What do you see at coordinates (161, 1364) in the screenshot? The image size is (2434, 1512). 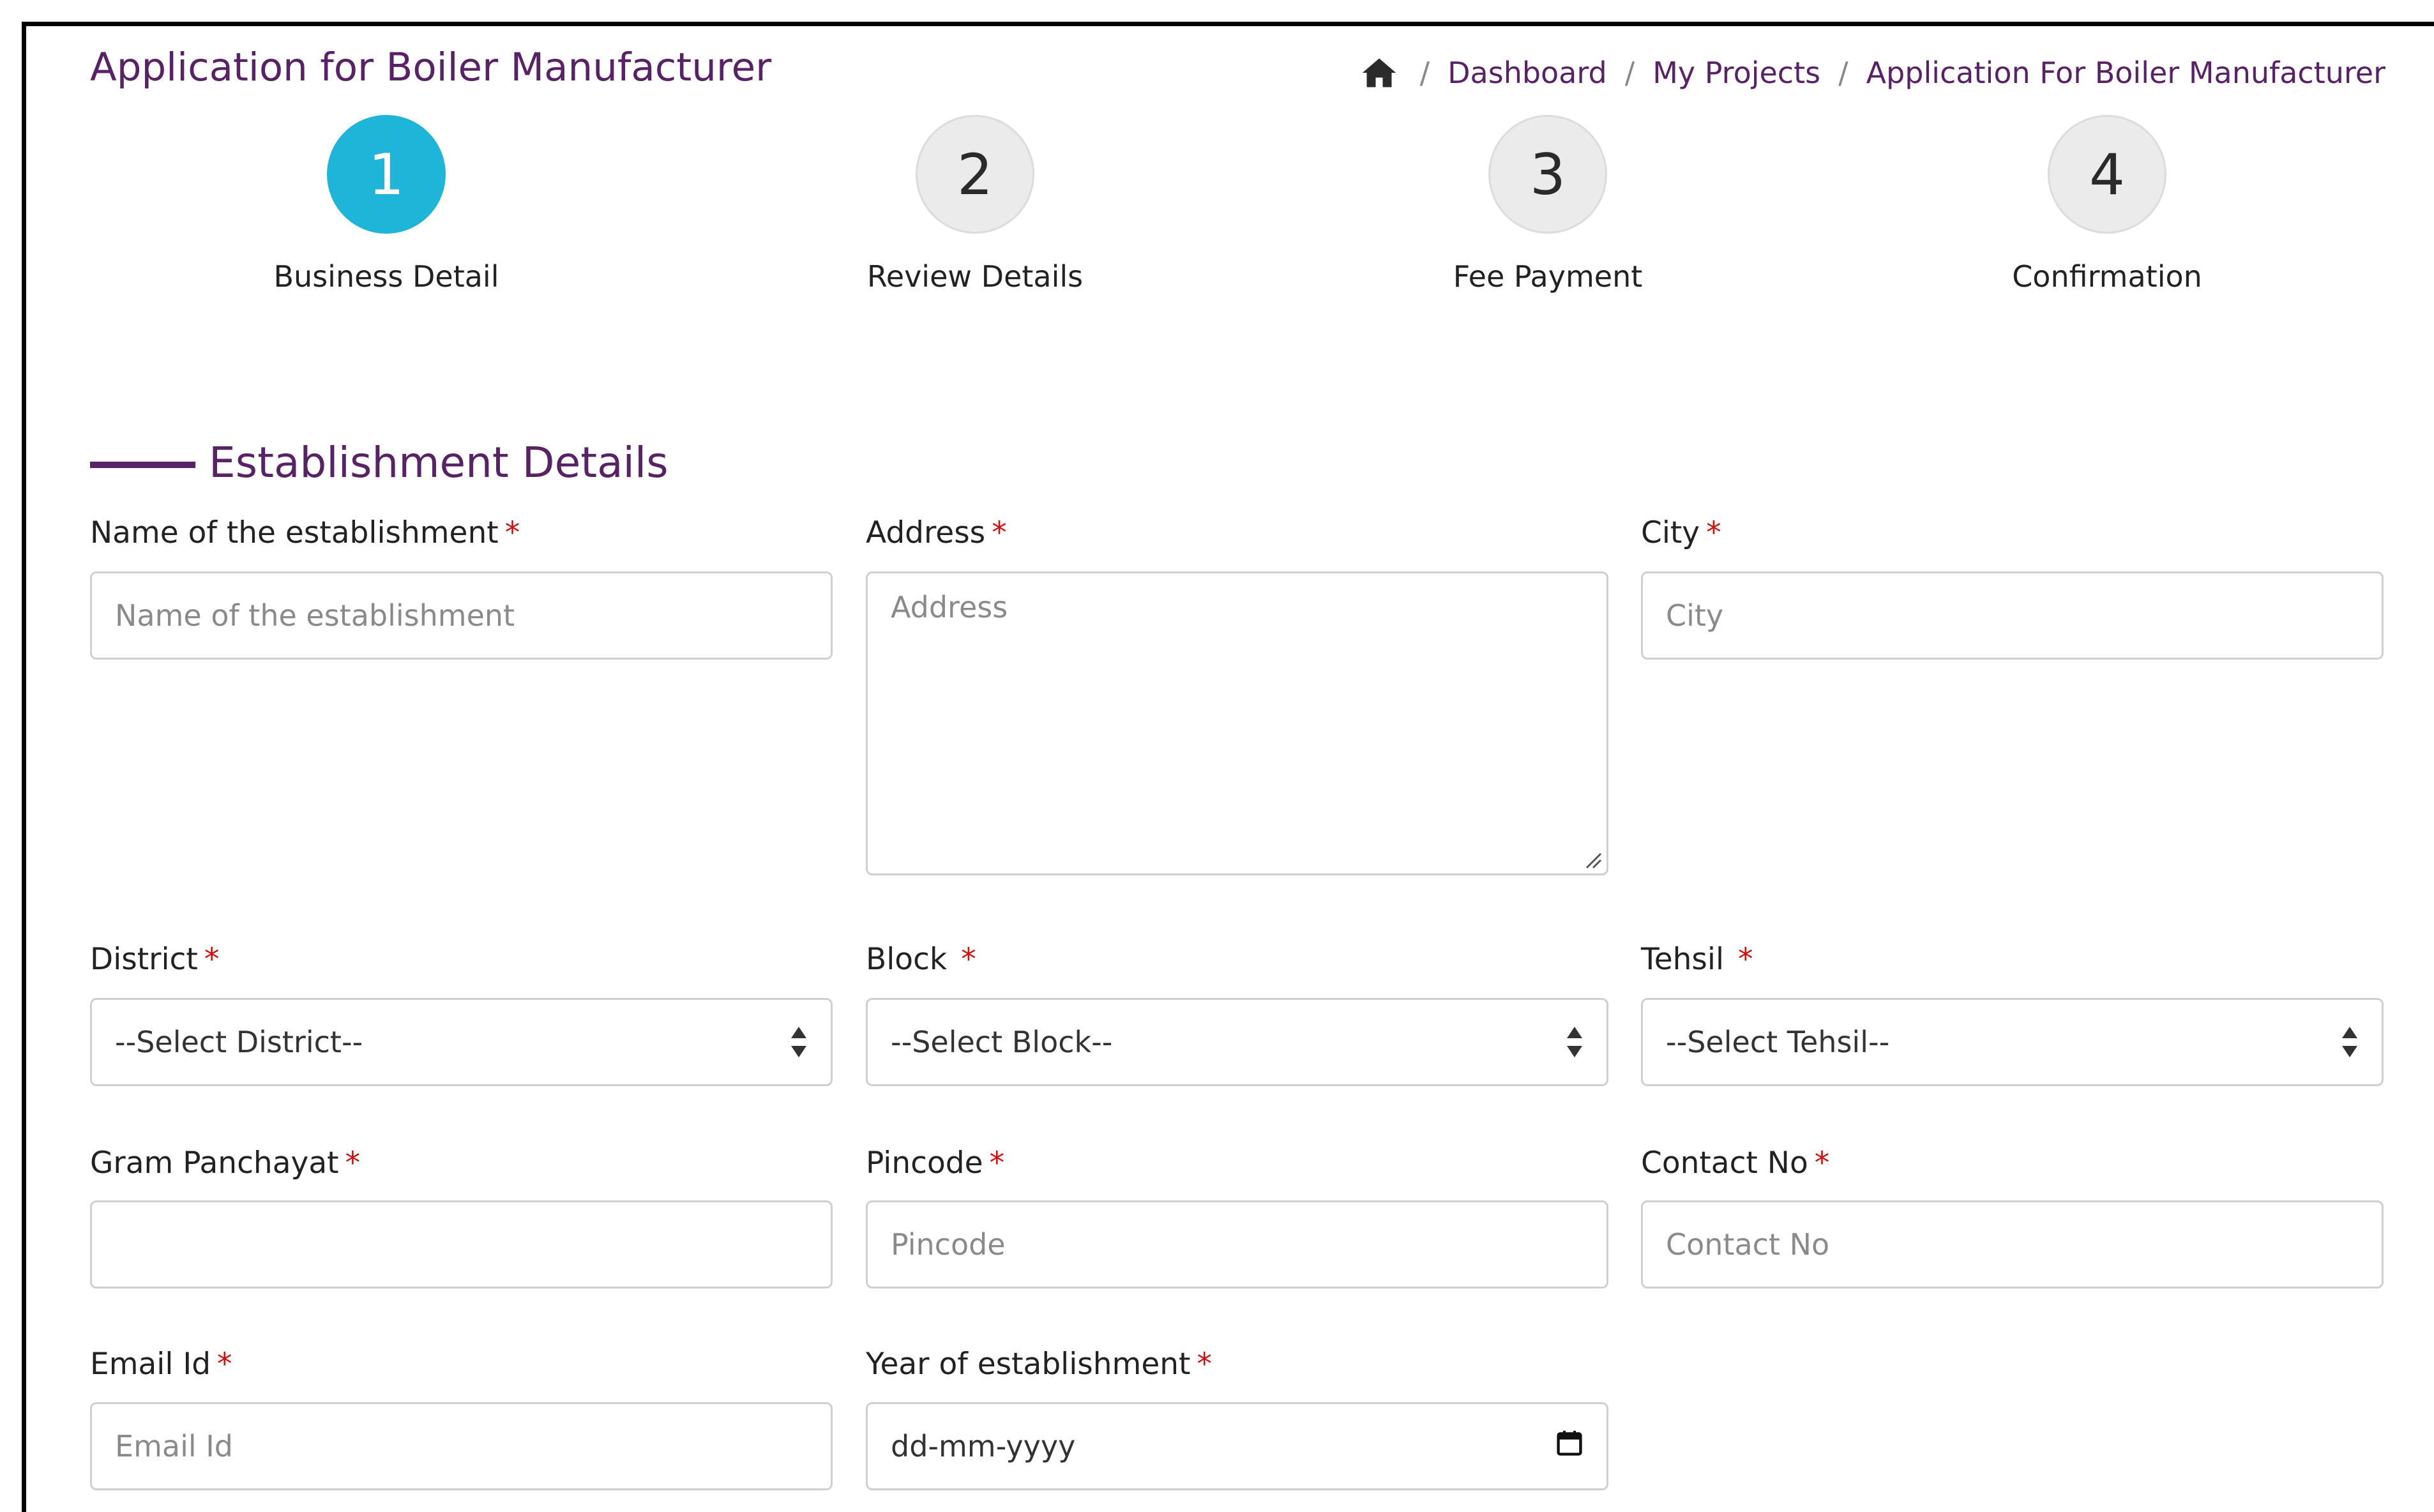 I see `email-label: Email Id *` at bounding box center [161, 1364].